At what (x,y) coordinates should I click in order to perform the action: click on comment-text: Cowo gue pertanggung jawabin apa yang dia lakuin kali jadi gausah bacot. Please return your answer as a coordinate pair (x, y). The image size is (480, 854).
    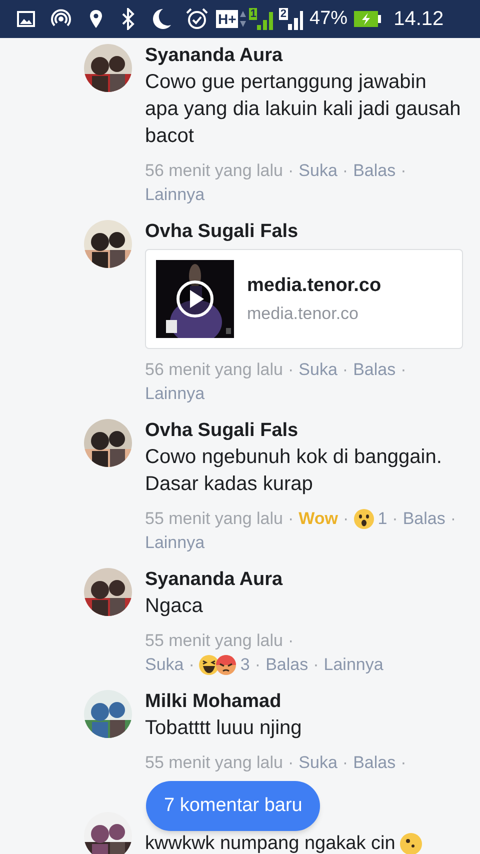
    Looking at the image, I should click on (303, 109).